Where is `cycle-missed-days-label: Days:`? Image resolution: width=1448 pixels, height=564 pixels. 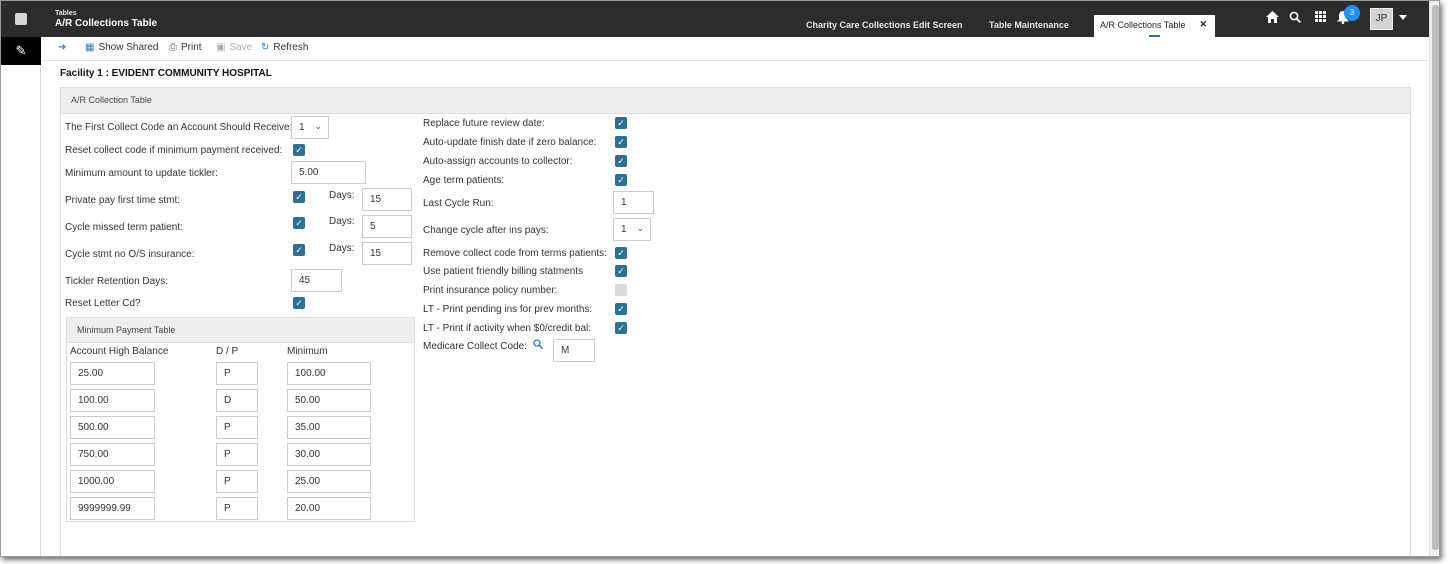 cycle-missed-days-label: Days: is located at coordinates (342, 221).